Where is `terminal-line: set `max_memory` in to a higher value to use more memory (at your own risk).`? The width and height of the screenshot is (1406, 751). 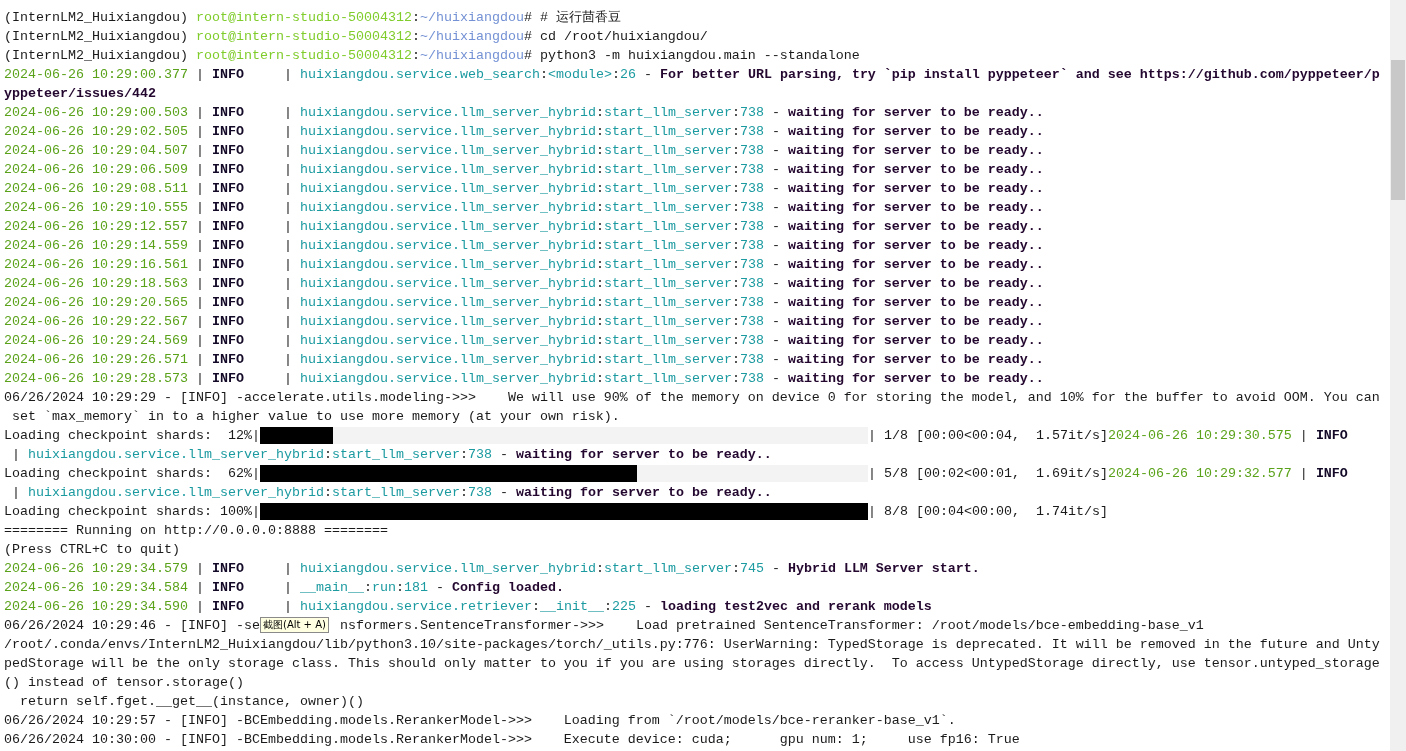 terminal-line: set `max_memory` in to a higher value to use more memory (at your own risk). is located at coordinates (316, 417).